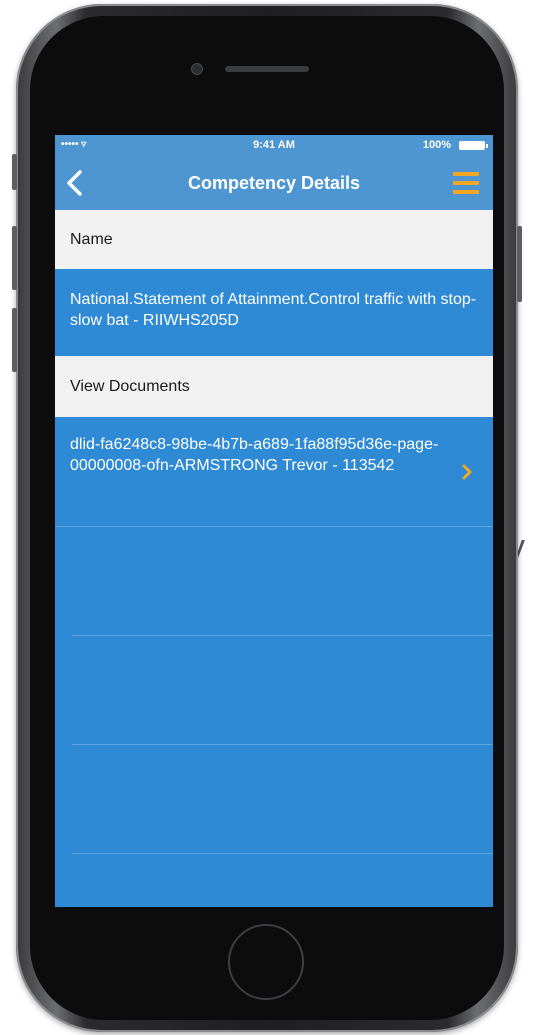 This screenshot has height=1035, width=533. I want to click on back-button, so click(76, 183).